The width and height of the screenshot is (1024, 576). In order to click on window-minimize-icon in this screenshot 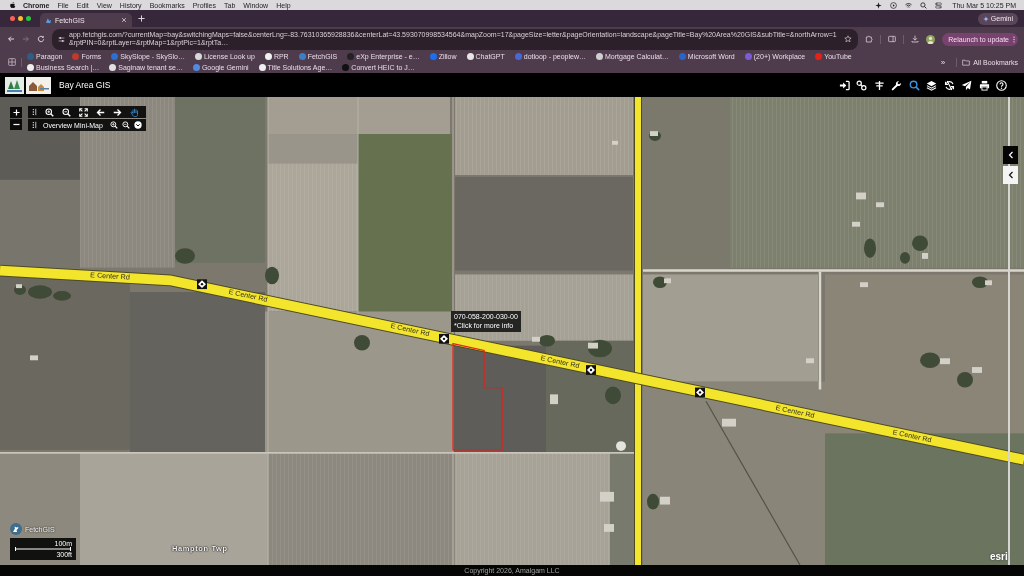, I will do `click(20, 18)`.